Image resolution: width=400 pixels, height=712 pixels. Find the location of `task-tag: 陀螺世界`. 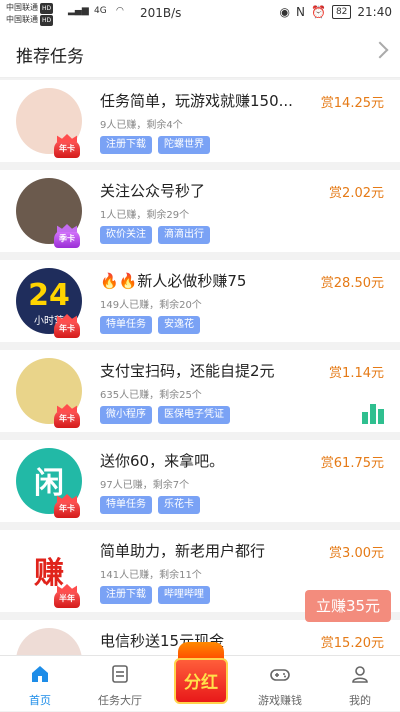

task-tag: 陀螺世界 is located at coordinates (184, 145).